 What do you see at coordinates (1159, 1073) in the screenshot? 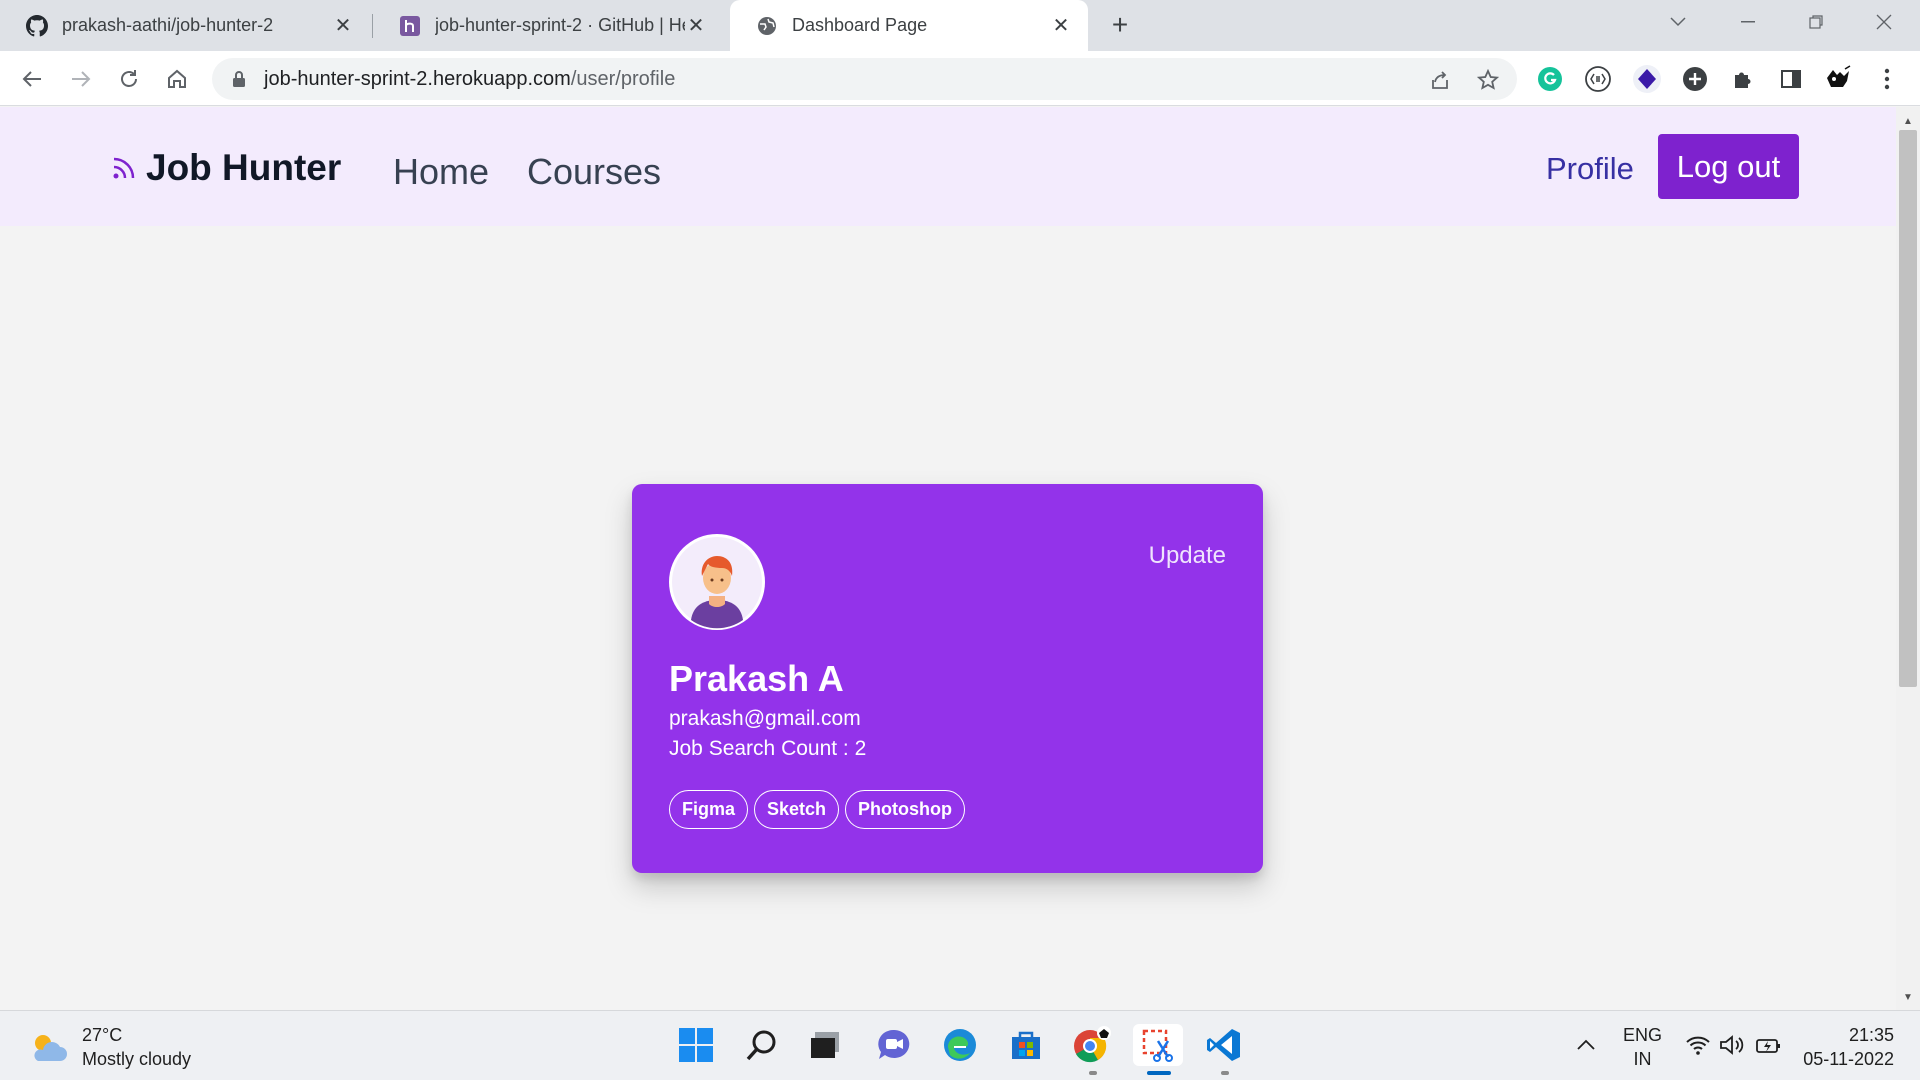
I see `snipping-tool-active-indicator` at bounding box center [1159, 1073].